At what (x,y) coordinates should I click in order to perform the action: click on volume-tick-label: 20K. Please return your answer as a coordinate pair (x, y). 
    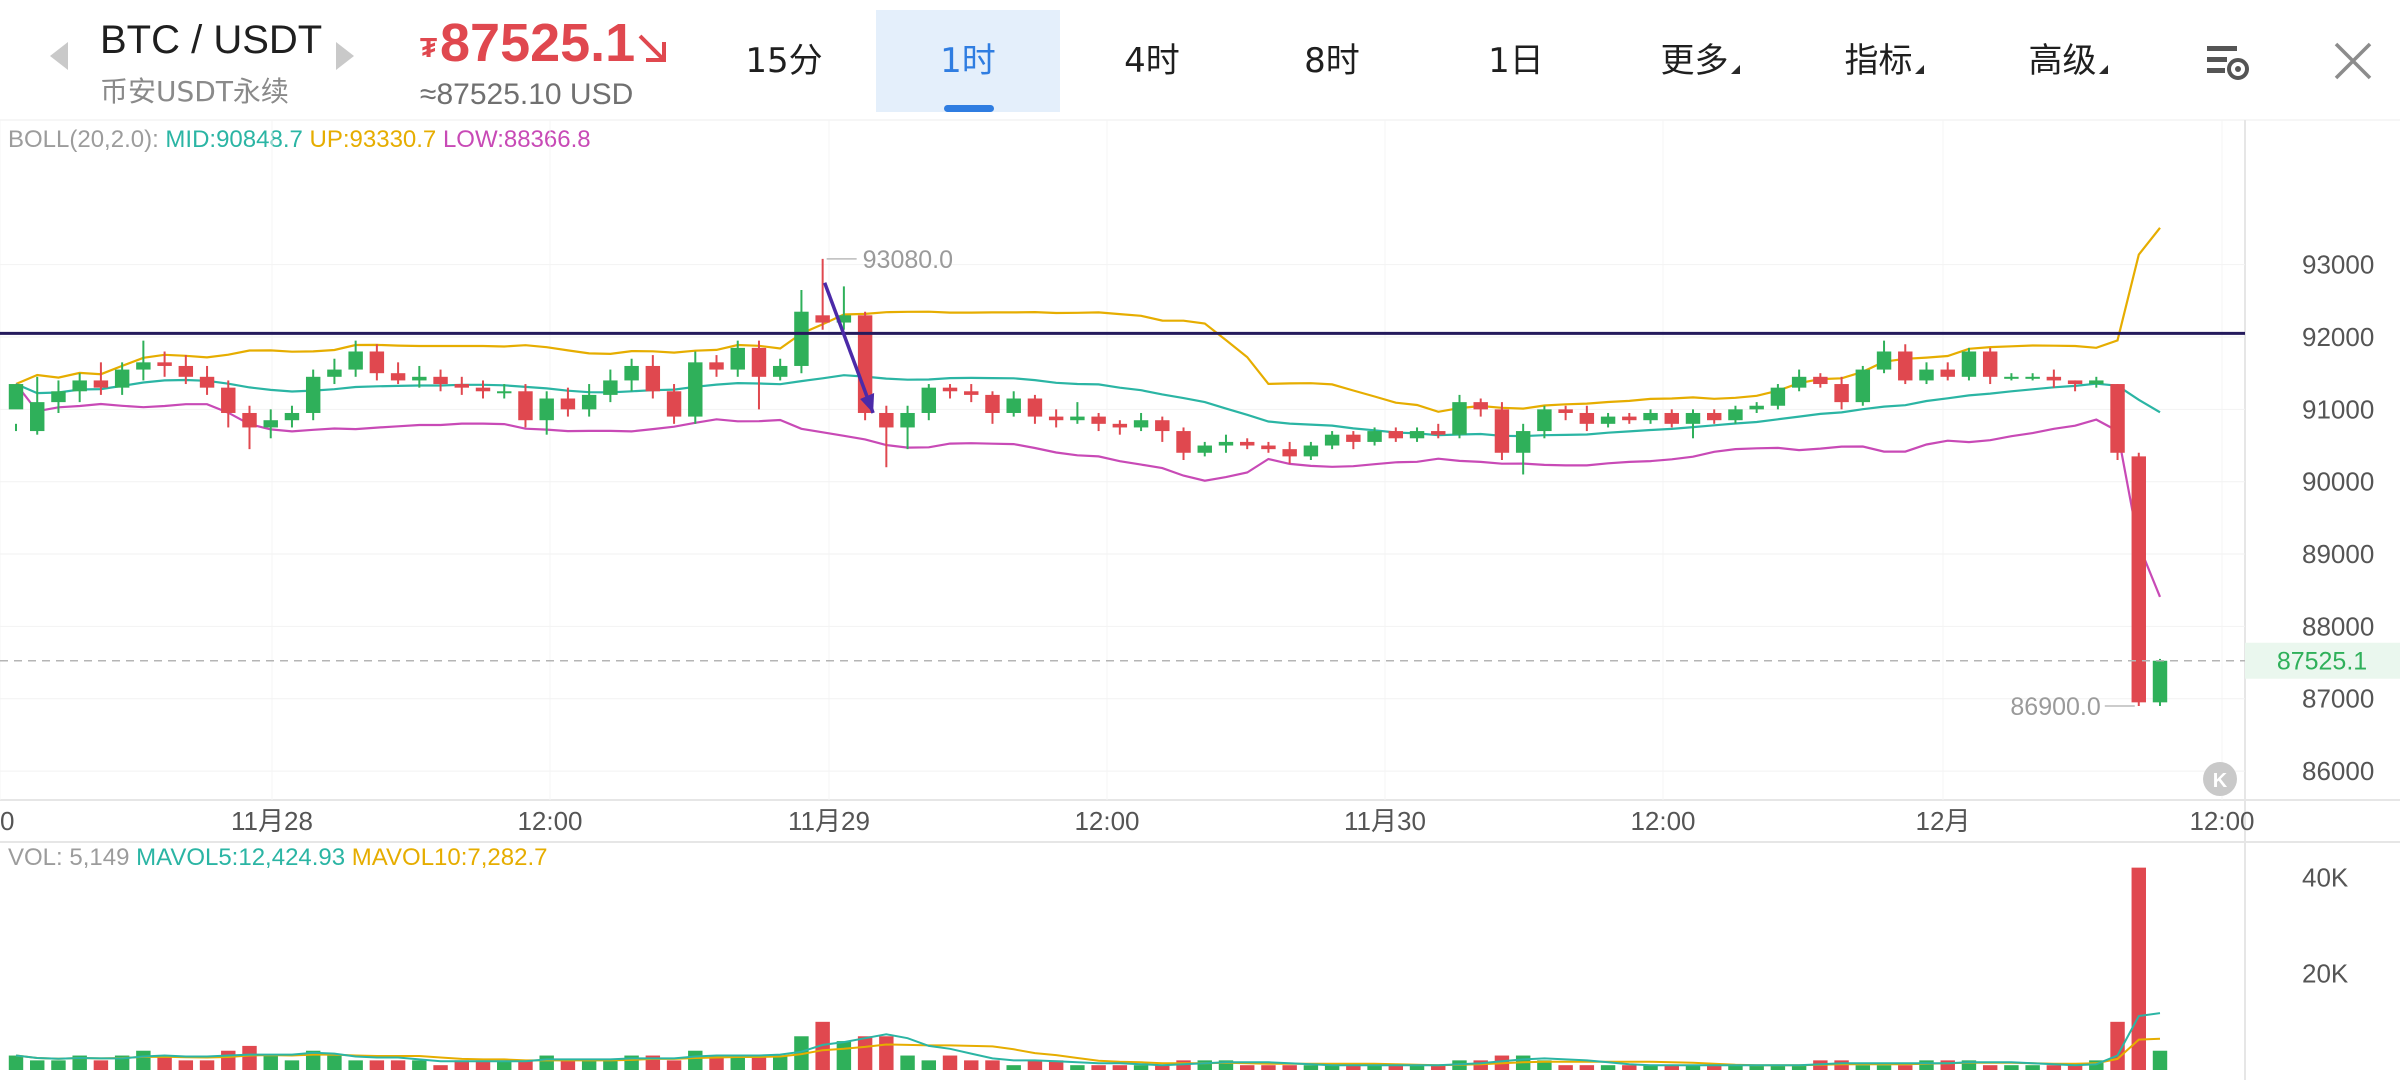
    Looking at the image, I should click on (2325, 974).